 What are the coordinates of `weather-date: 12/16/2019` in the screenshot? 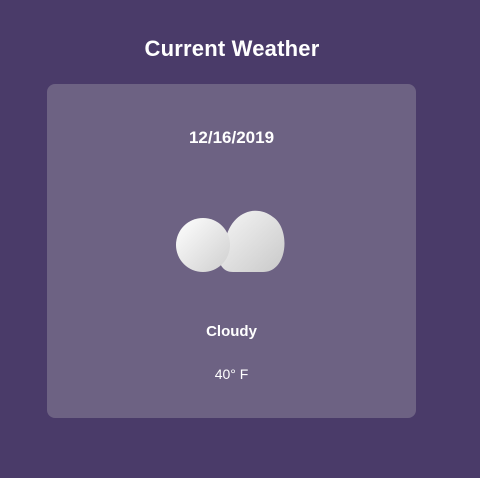 It's located at (231, 137).